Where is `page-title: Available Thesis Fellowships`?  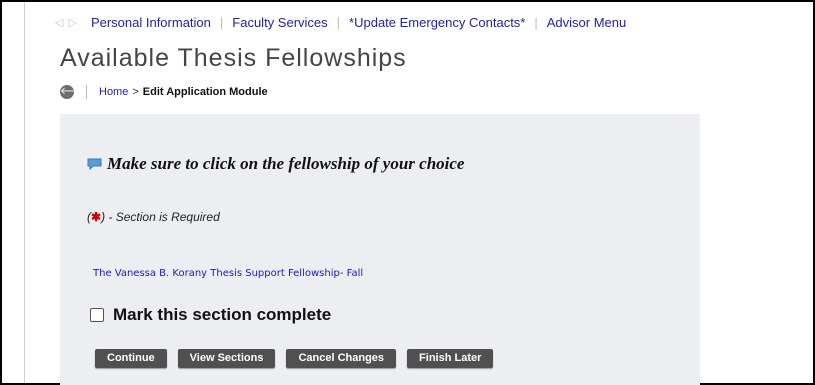 page-title: Available Thesis Fellowships is located at coordinates (233, 58).